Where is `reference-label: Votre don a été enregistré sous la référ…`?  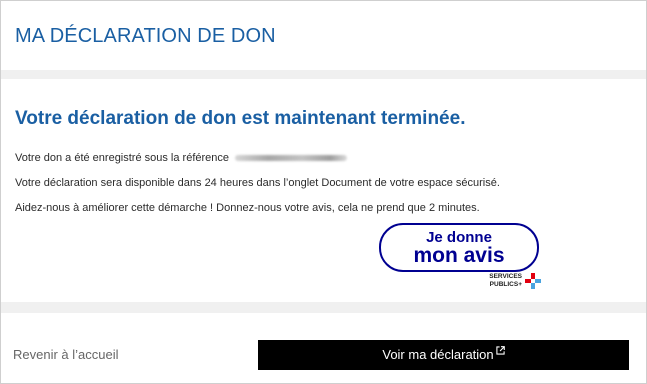 reference-label: Votre don a été enregistré sous la référ… is located at coordinates (122, 158).